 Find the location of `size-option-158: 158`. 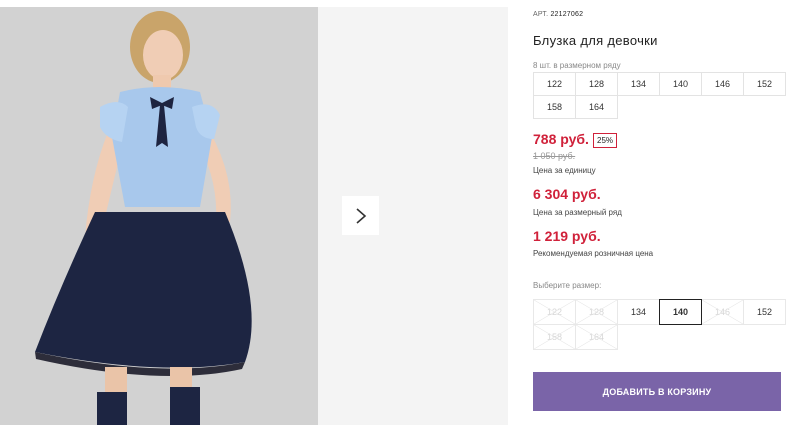

size-option-158: 158 is located at coordinates (554, 337).